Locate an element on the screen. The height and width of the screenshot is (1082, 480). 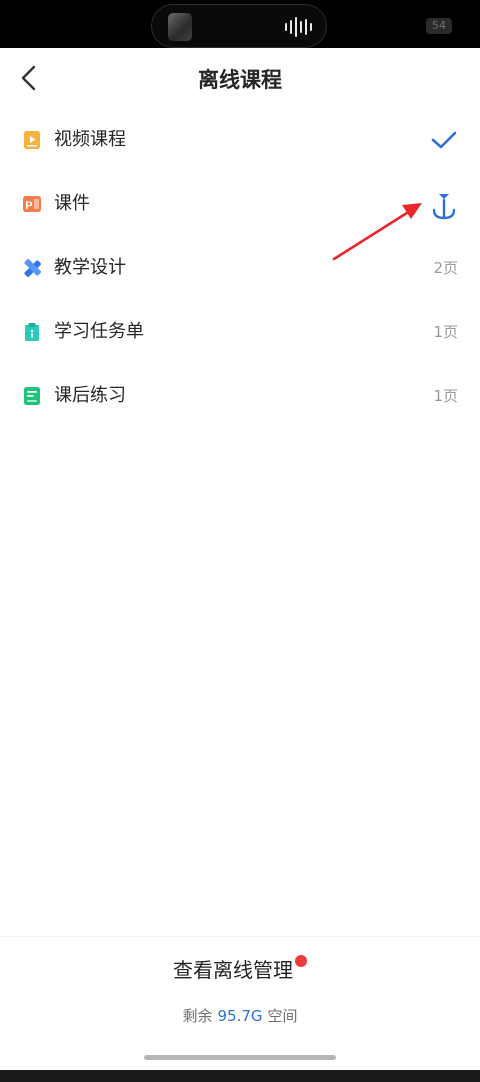
notebook-icon is located at coordinates (32, 396).